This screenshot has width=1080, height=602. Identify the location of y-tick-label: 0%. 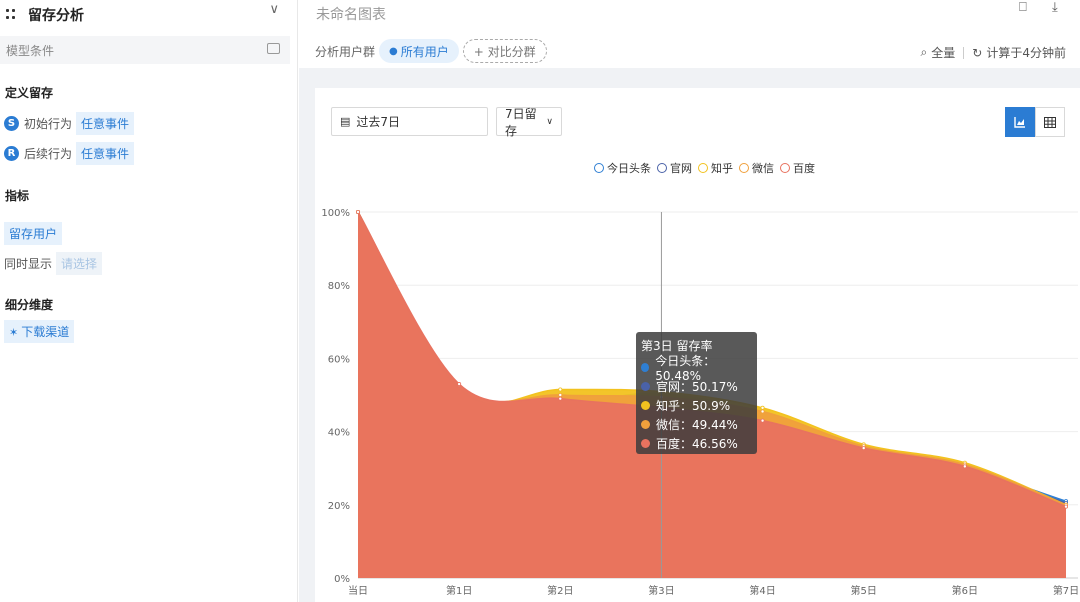
(342, 579).